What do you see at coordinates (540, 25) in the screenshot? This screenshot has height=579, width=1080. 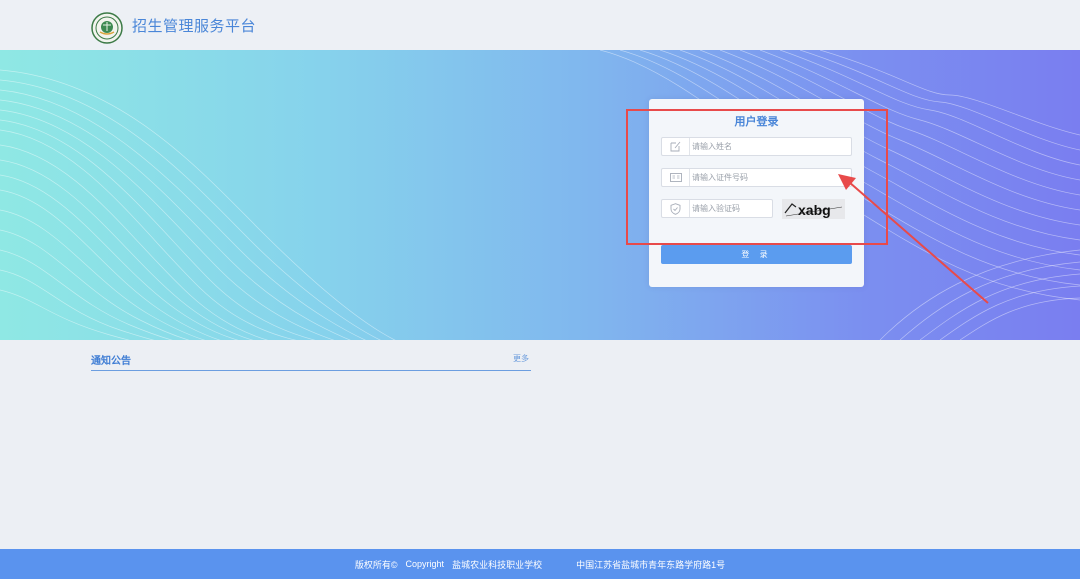 I see `header: 招生管理服务平台` at bounding box center [540, 25].